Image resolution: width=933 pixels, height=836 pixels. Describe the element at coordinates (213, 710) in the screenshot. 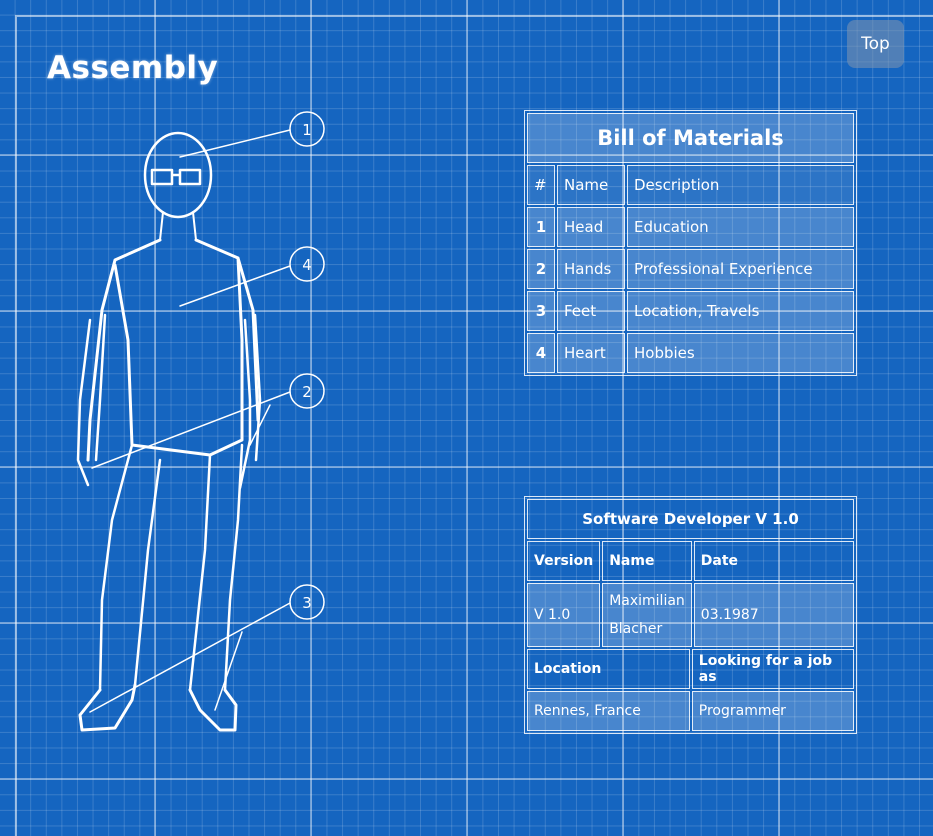

I see `right-shoe` at that location.